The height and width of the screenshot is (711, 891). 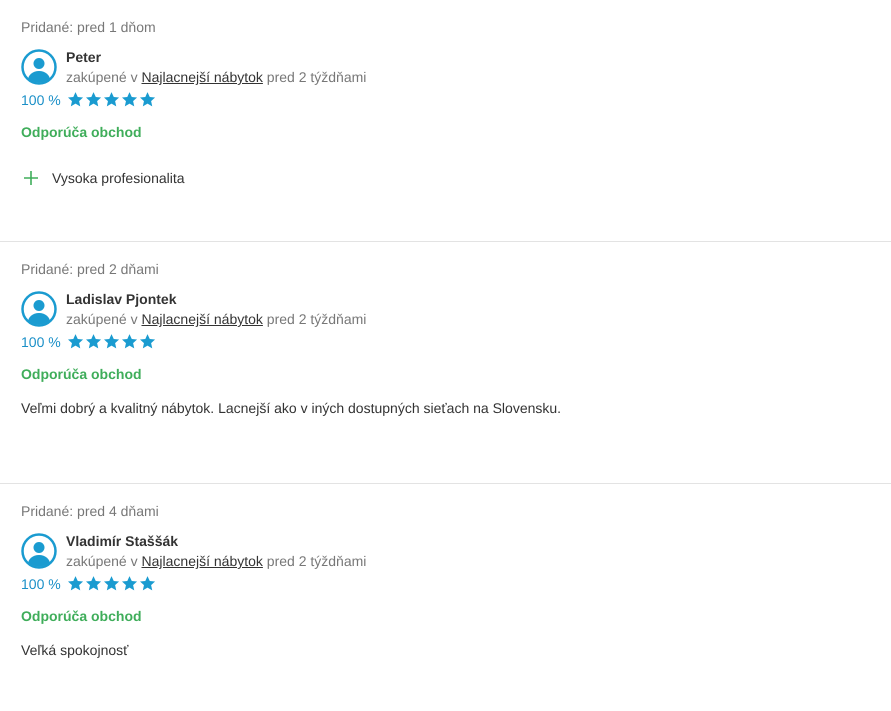 I want to click on author-name: Vladimír Staššák, so click(x=123, y=541).